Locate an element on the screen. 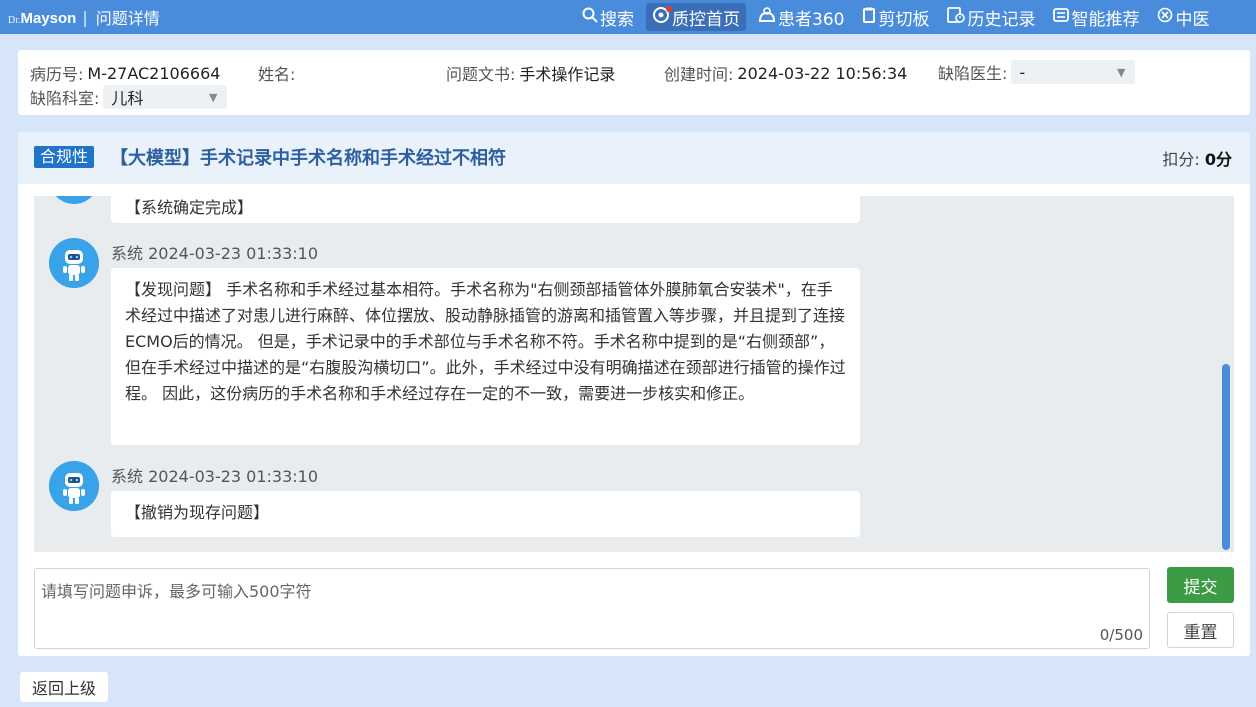  back-button: 返回上级 is located at coordinates (64, 687).